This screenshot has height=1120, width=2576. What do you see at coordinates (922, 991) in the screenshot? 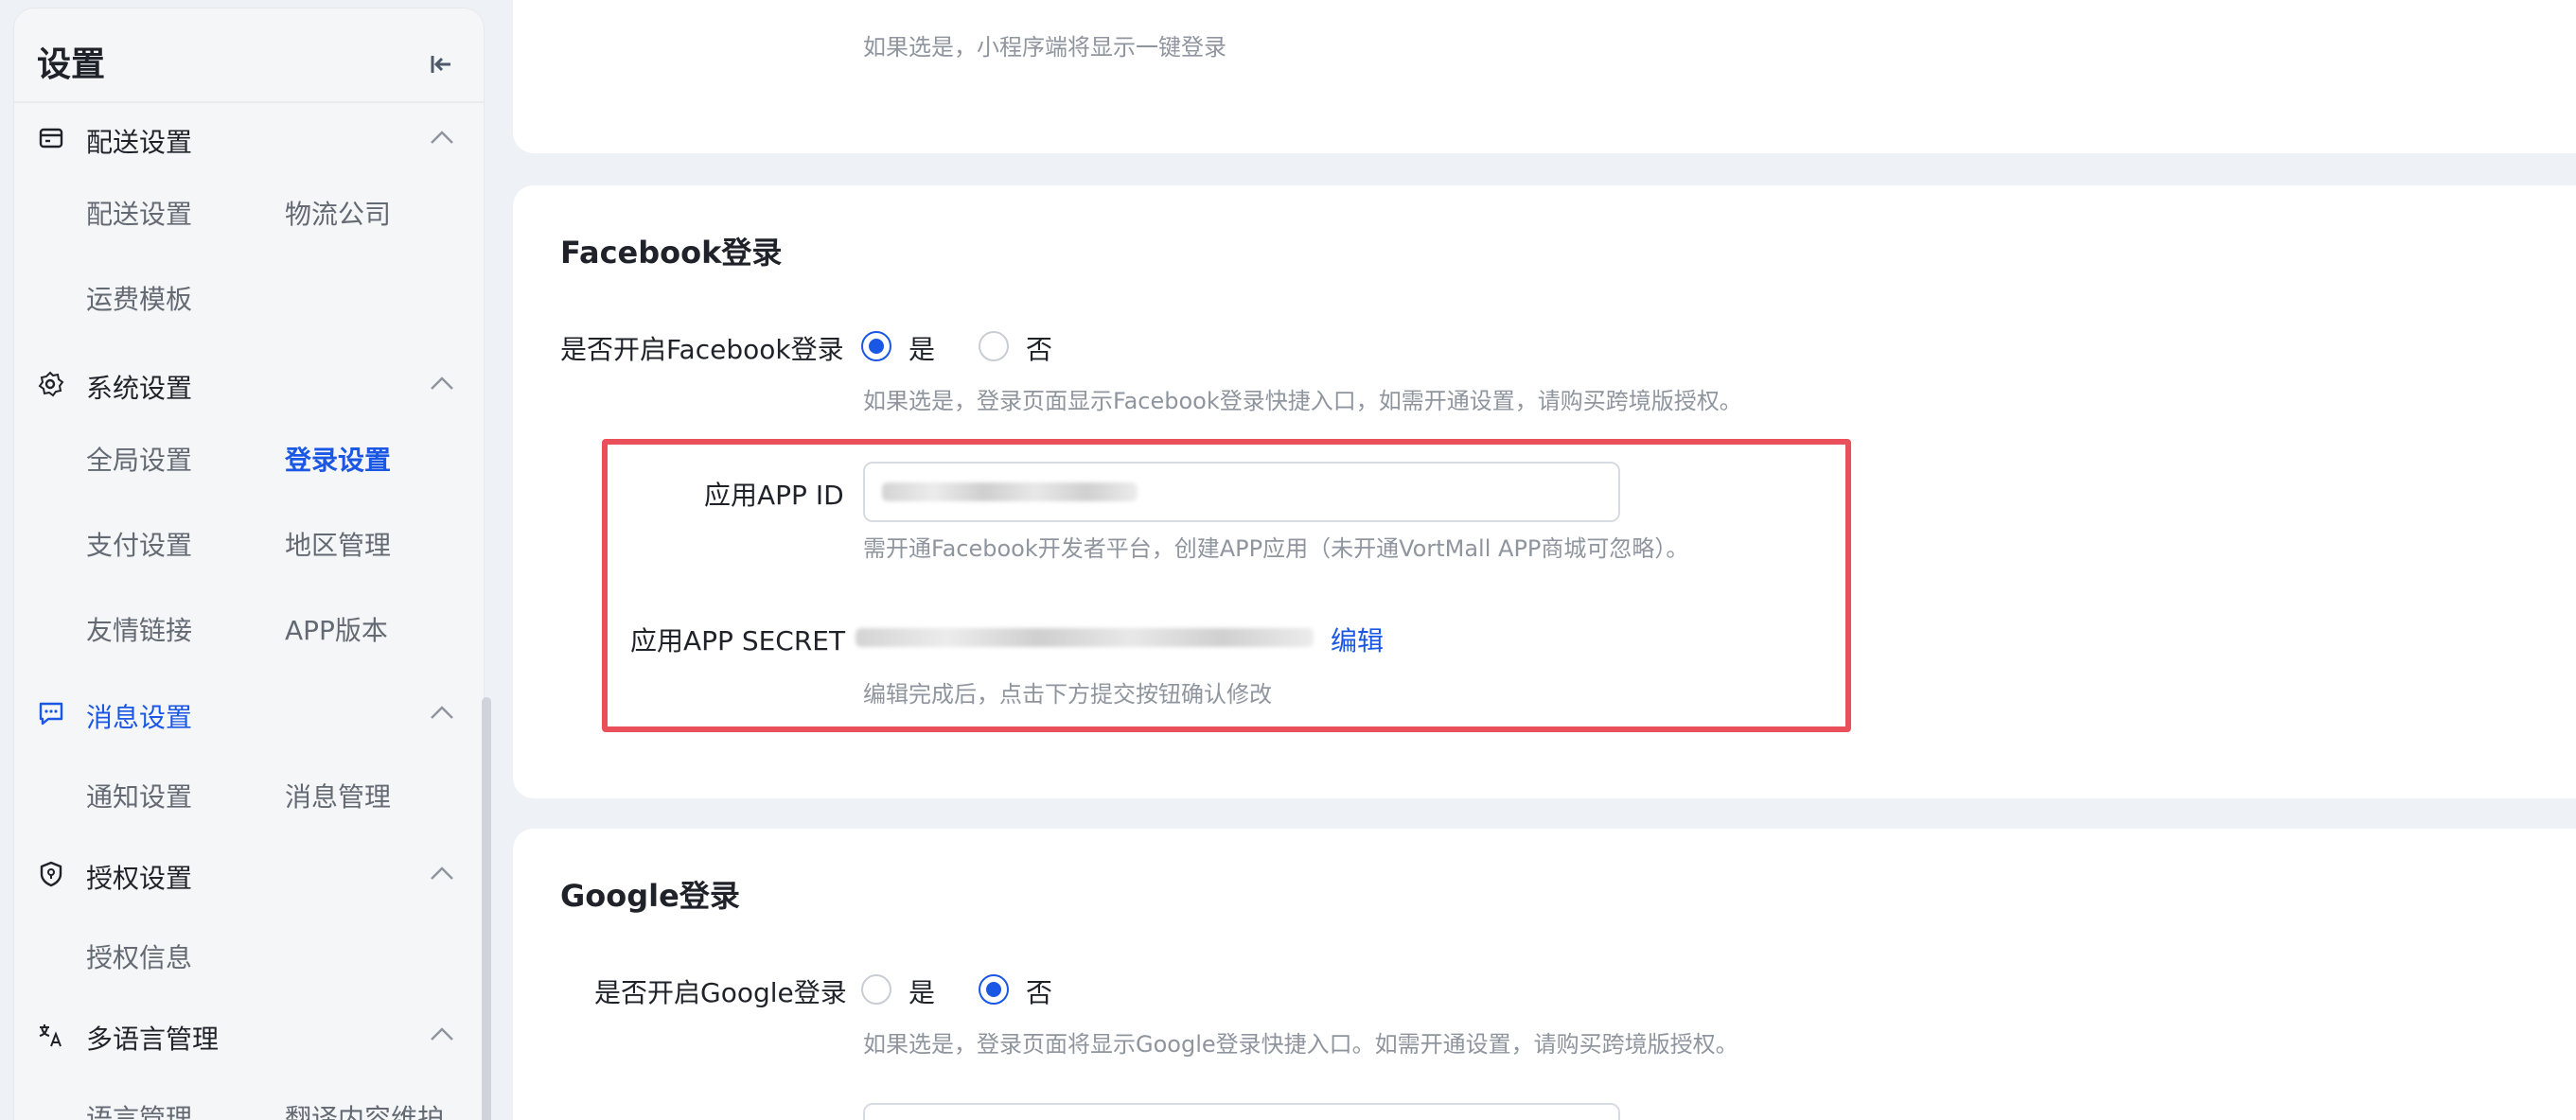
I see `google-enable-yes-label: 是` at bounding box center [922, 991].